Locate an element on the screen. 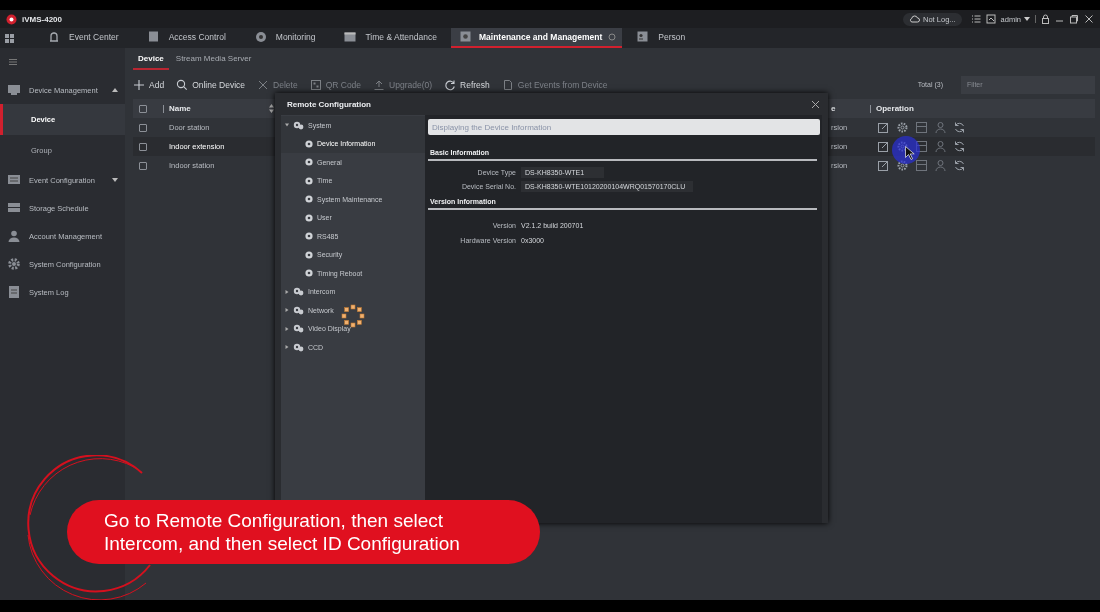  status-message: Displaying the Device Information is located at coordinates (624, 127).